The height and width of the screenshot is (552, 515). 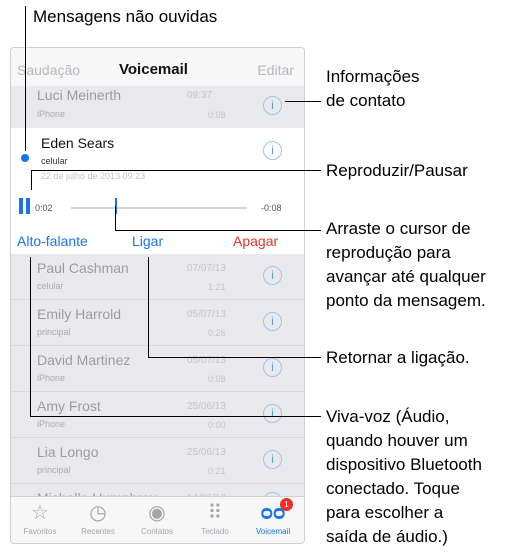 What do you see at coordinates (217, 425) in the screenshot?
I see `message-duration: 0:00` at bounding box center [217, 425].